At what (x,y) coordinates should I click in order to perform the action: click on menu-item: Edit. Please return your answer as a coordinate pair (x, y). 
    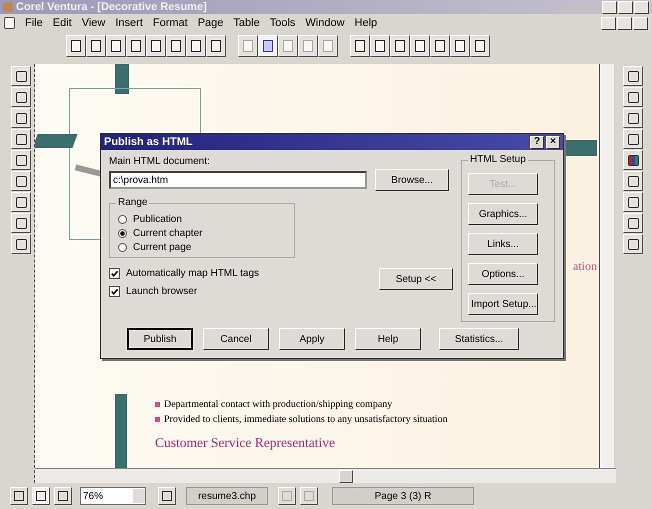
    Looking at the image, I should click on (62, 23).